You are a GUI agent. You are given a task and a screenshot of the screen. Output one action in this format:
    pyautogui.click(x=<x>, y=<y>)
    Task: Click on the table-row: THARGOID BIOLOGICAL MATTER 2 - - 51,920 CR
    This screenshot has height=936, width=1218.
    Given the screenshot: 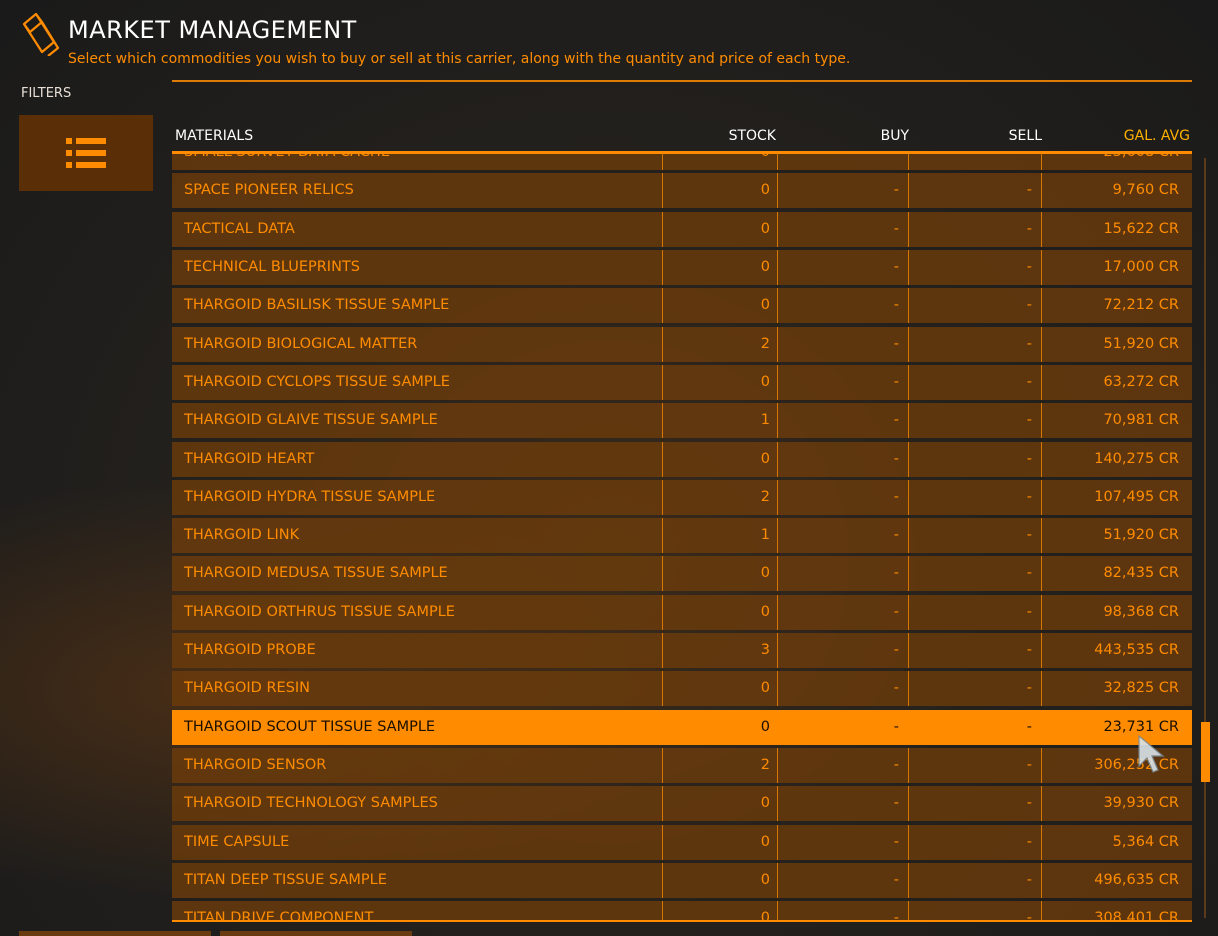 What is the action you would take?
    pyautogui.click(x=682, y=344)
    